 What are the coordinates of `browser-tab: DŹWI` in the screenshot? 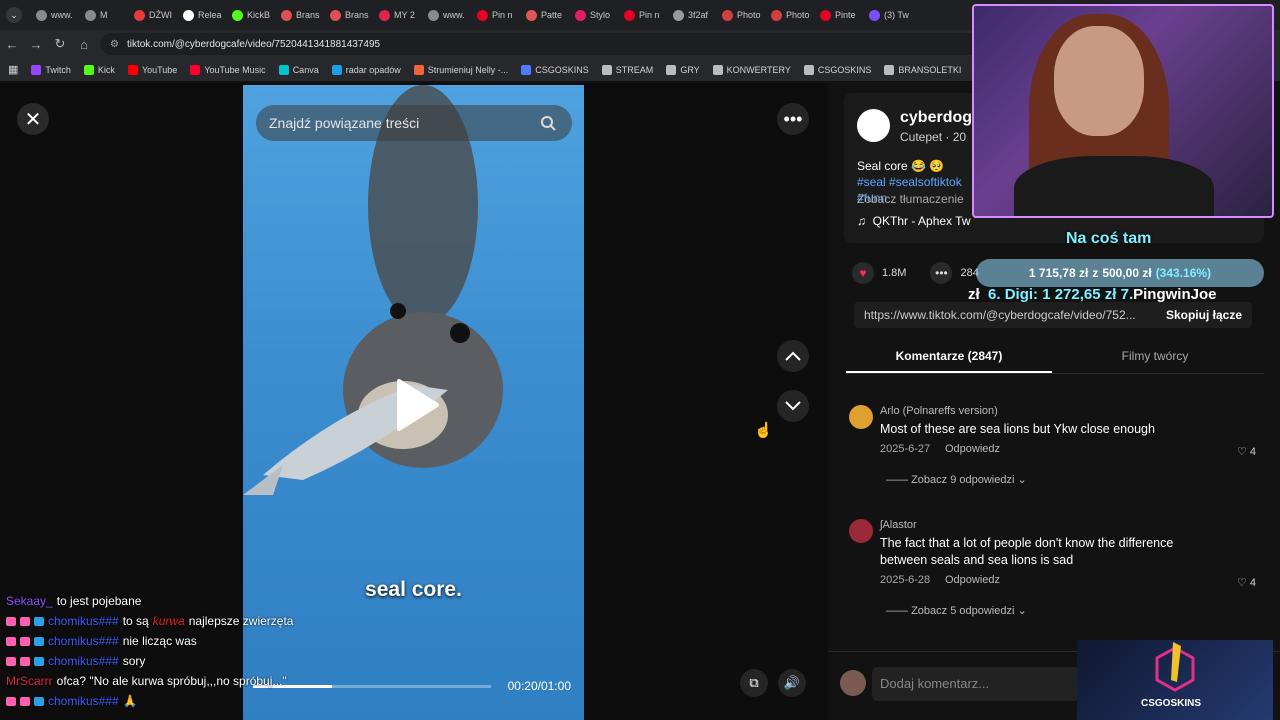 It's located at (152, 15).